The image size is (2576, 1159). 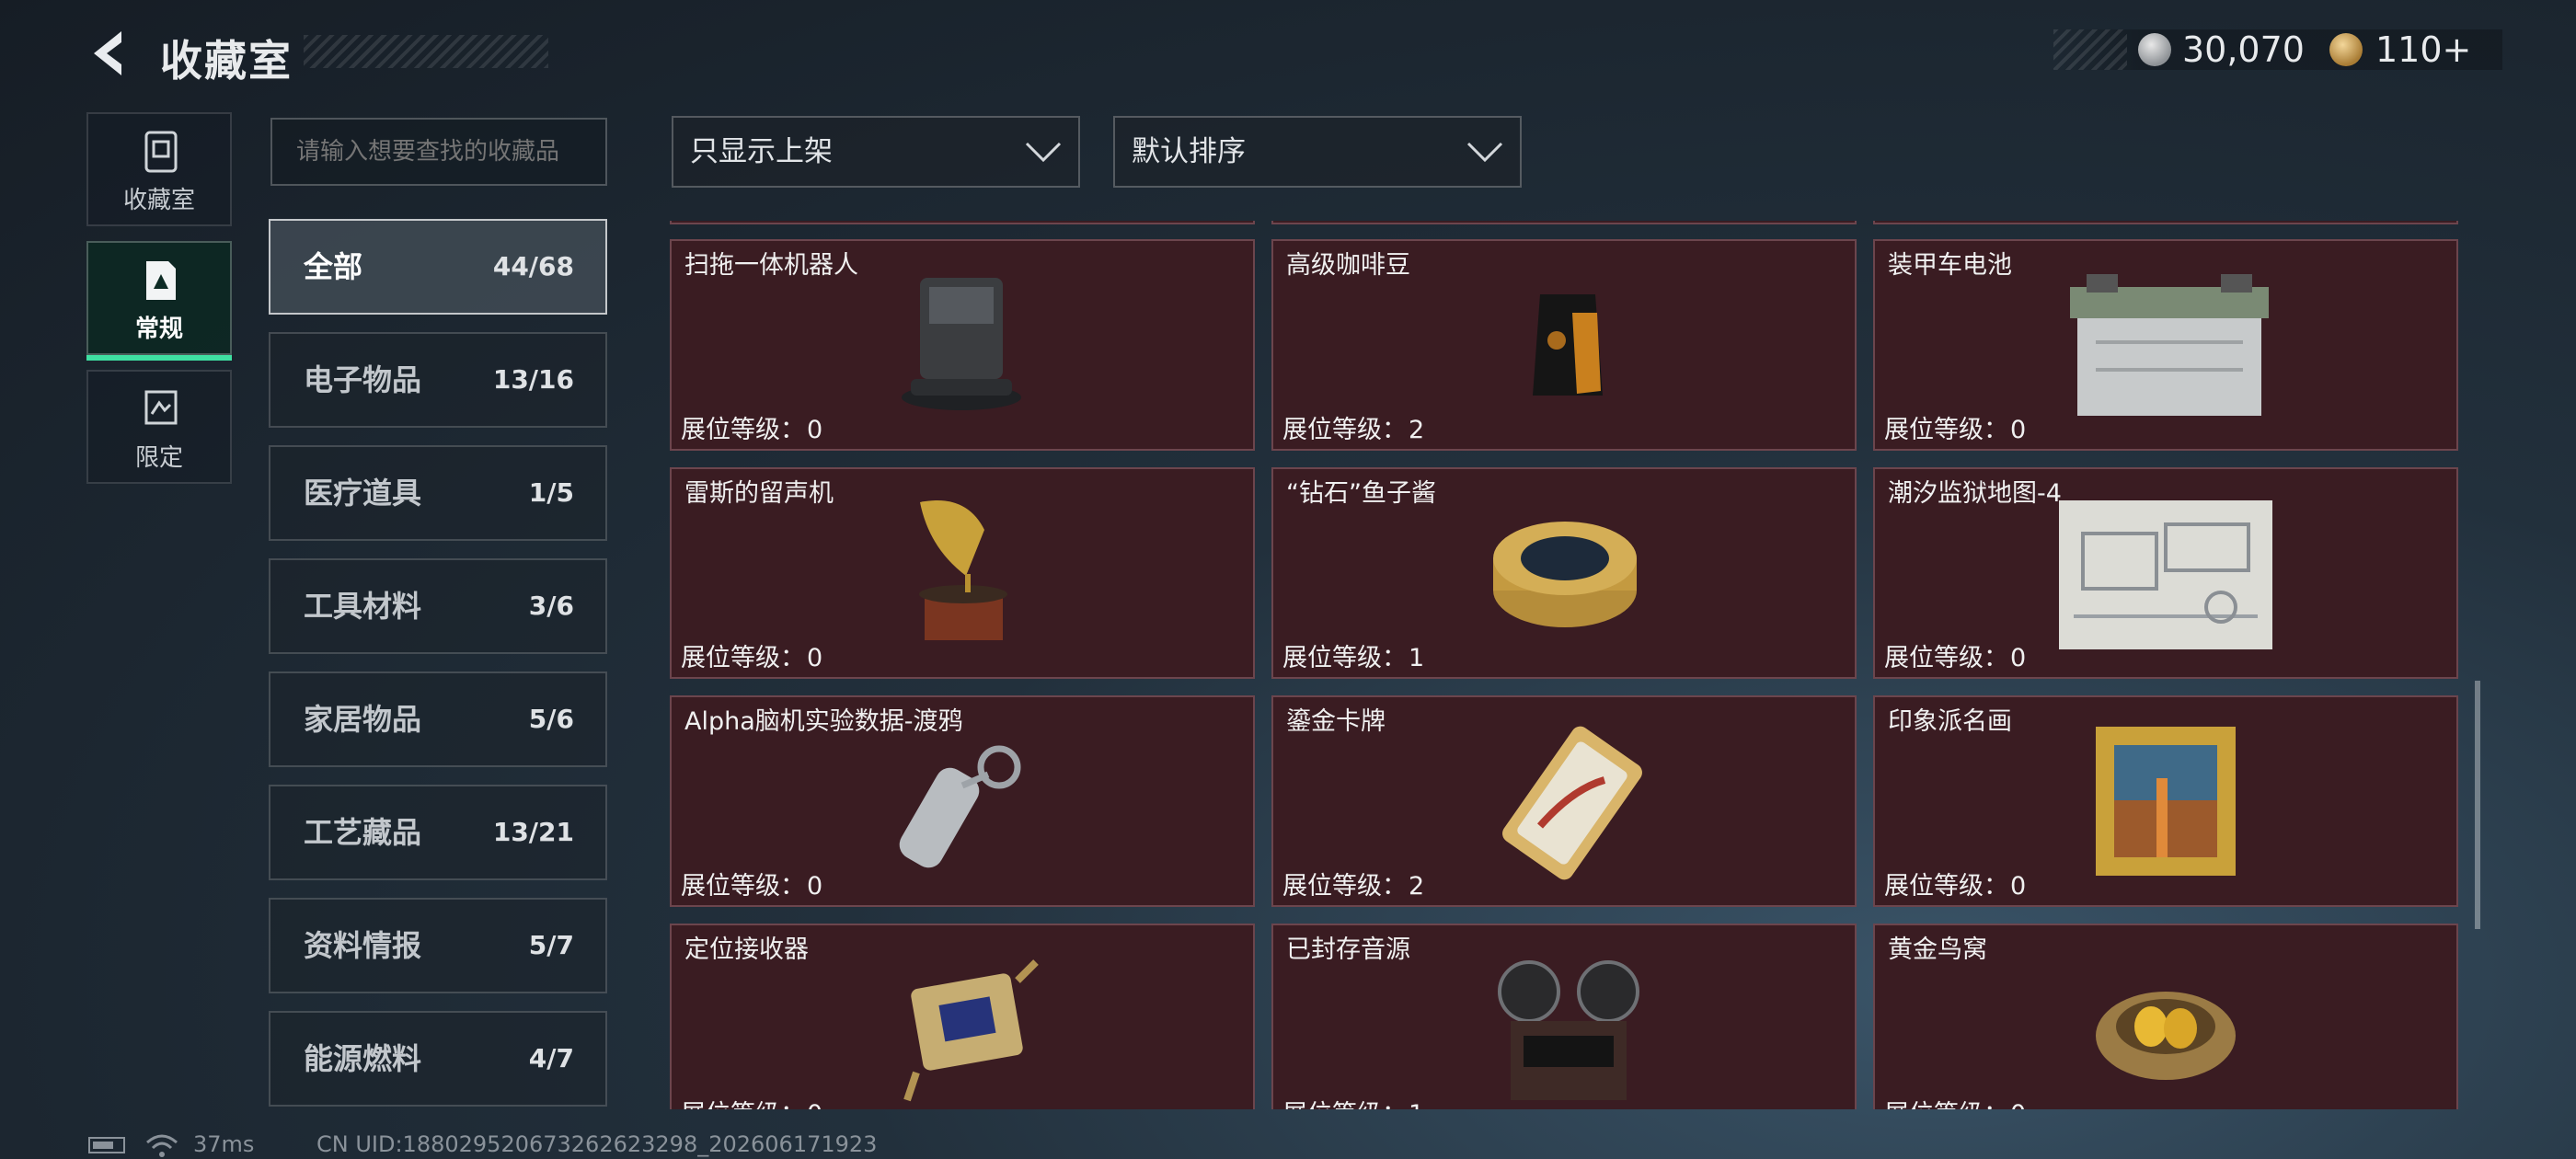 I want to click on item-name: 印象派名画, so click(x=1950, y=721).